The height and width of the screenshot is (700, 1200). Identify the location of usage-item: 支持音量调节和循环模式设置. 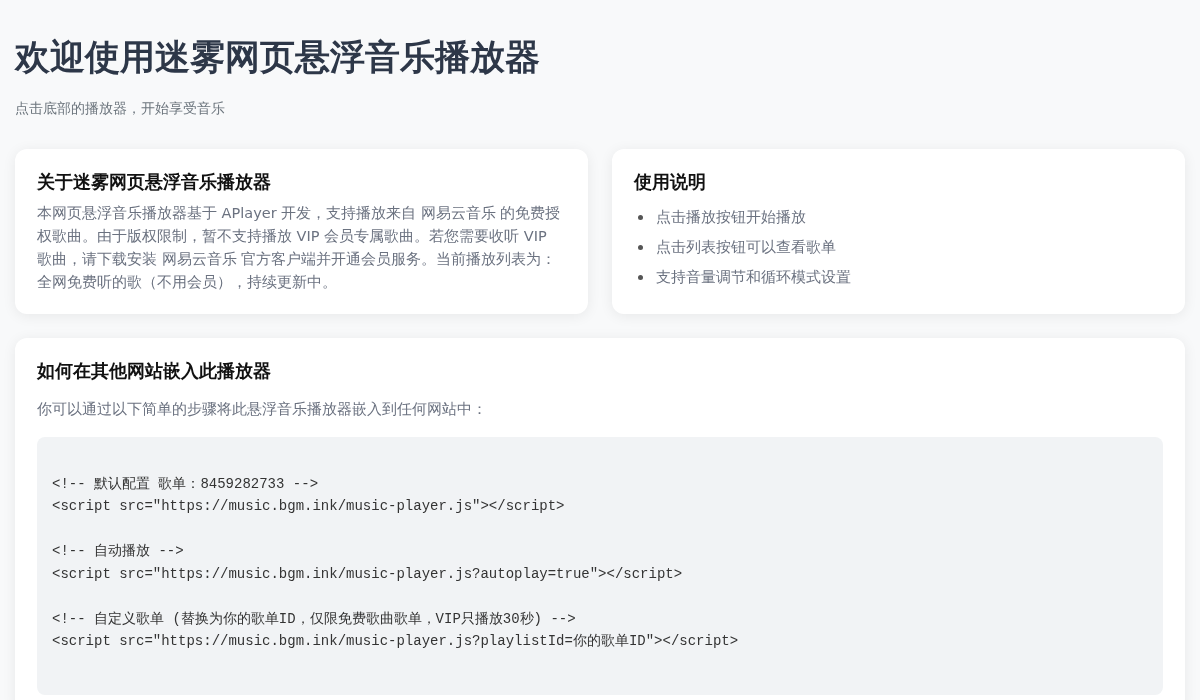
(753, 278).